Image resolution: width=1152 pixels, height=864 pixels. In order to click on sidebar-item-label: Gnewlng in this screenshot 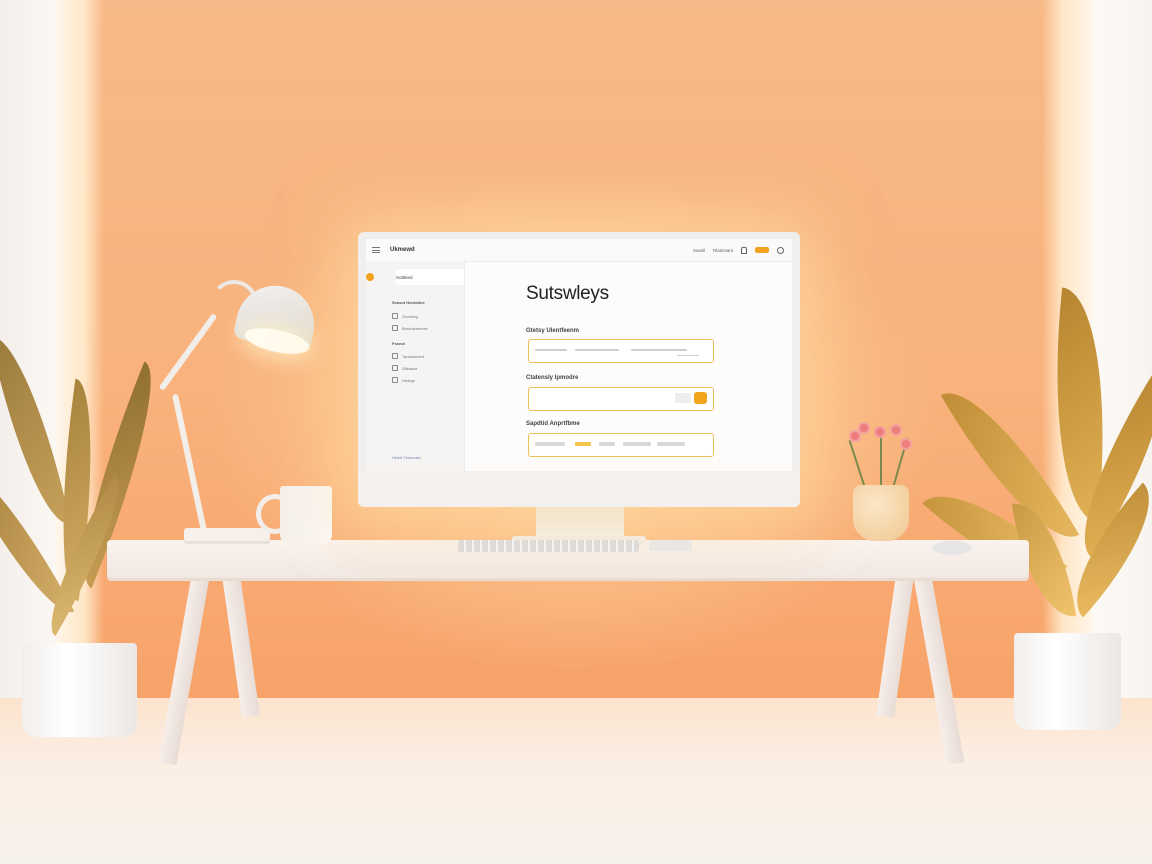, I will do `click(410, 316)`.